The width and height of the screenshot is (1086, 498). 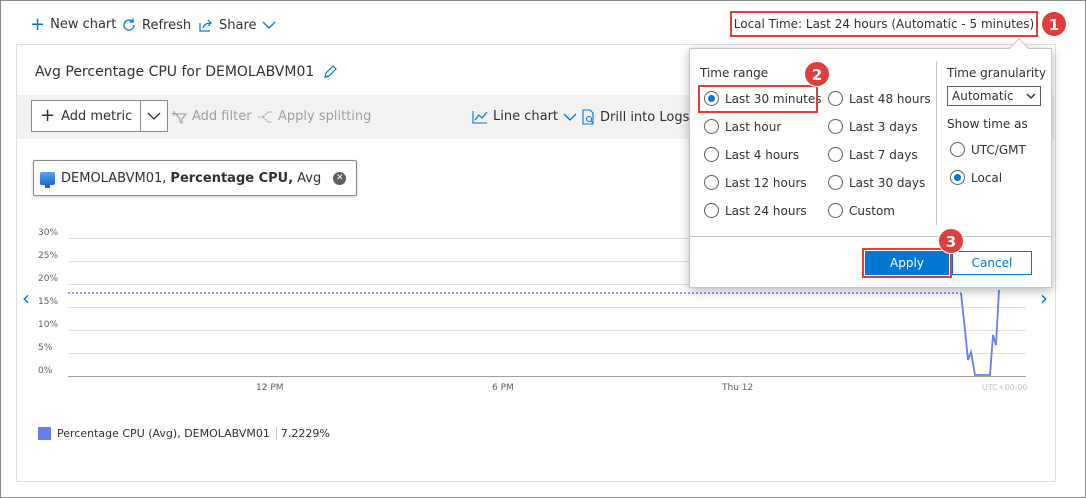 I want to click on add-filter-label: Add filter, so click(x=222, y=116).